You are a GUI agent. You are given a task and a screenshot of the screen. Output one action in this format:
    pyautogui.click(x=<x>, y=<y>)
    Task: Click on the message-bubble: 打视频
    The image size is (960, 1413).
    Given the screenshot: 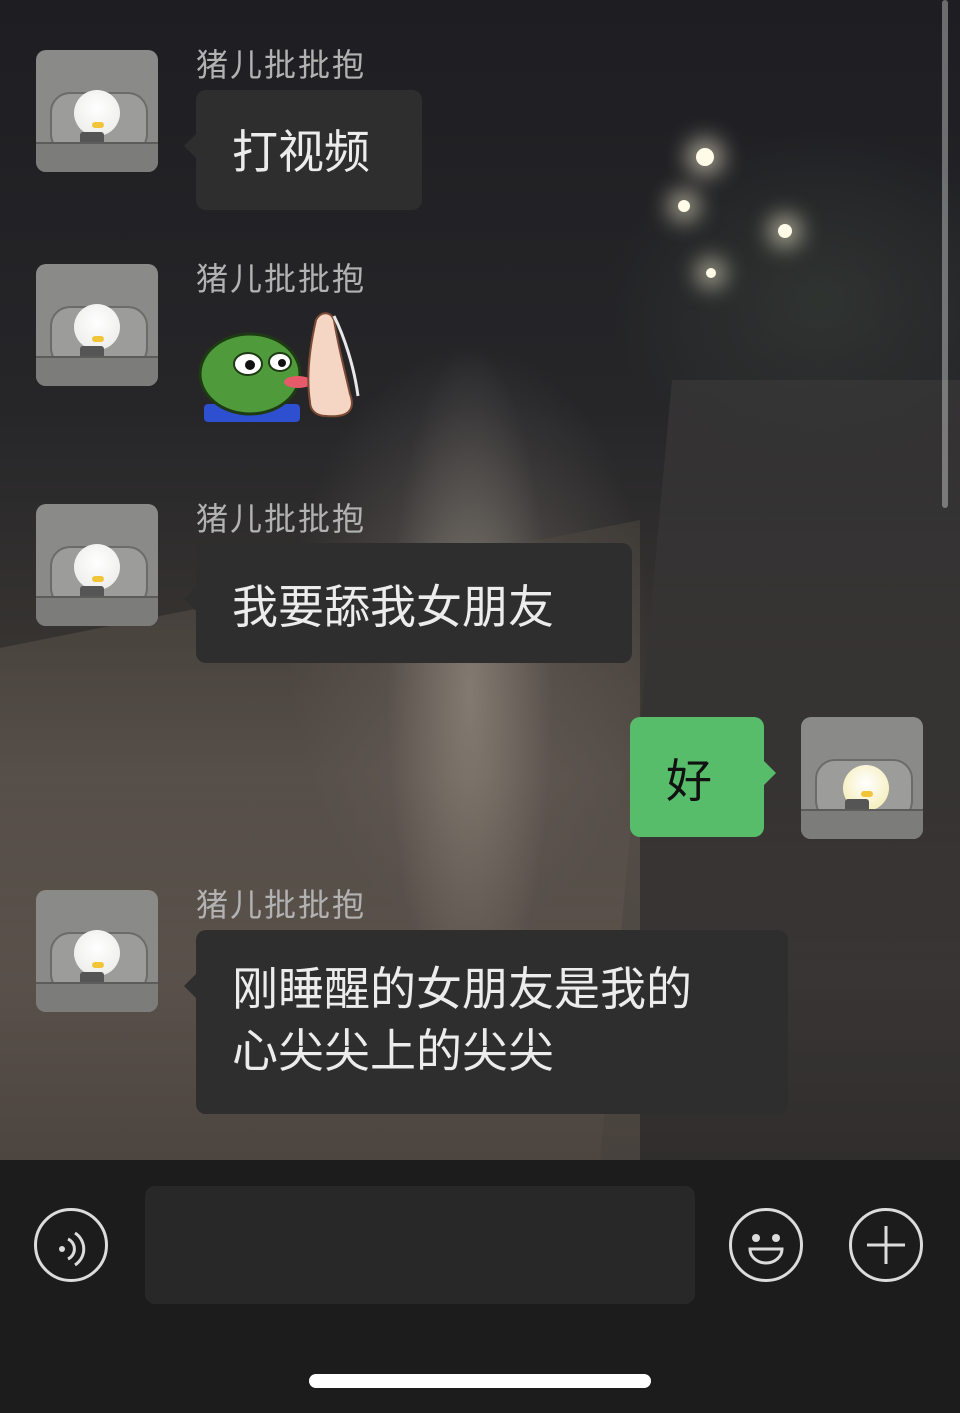 What is the action you would take?
    pyautogui.click(x=303, y=150)
    